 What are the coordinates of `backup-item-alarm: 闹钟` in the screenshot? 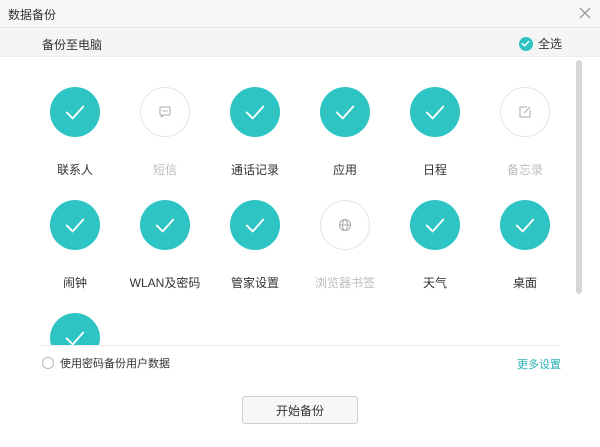 It's located at (75, 230).